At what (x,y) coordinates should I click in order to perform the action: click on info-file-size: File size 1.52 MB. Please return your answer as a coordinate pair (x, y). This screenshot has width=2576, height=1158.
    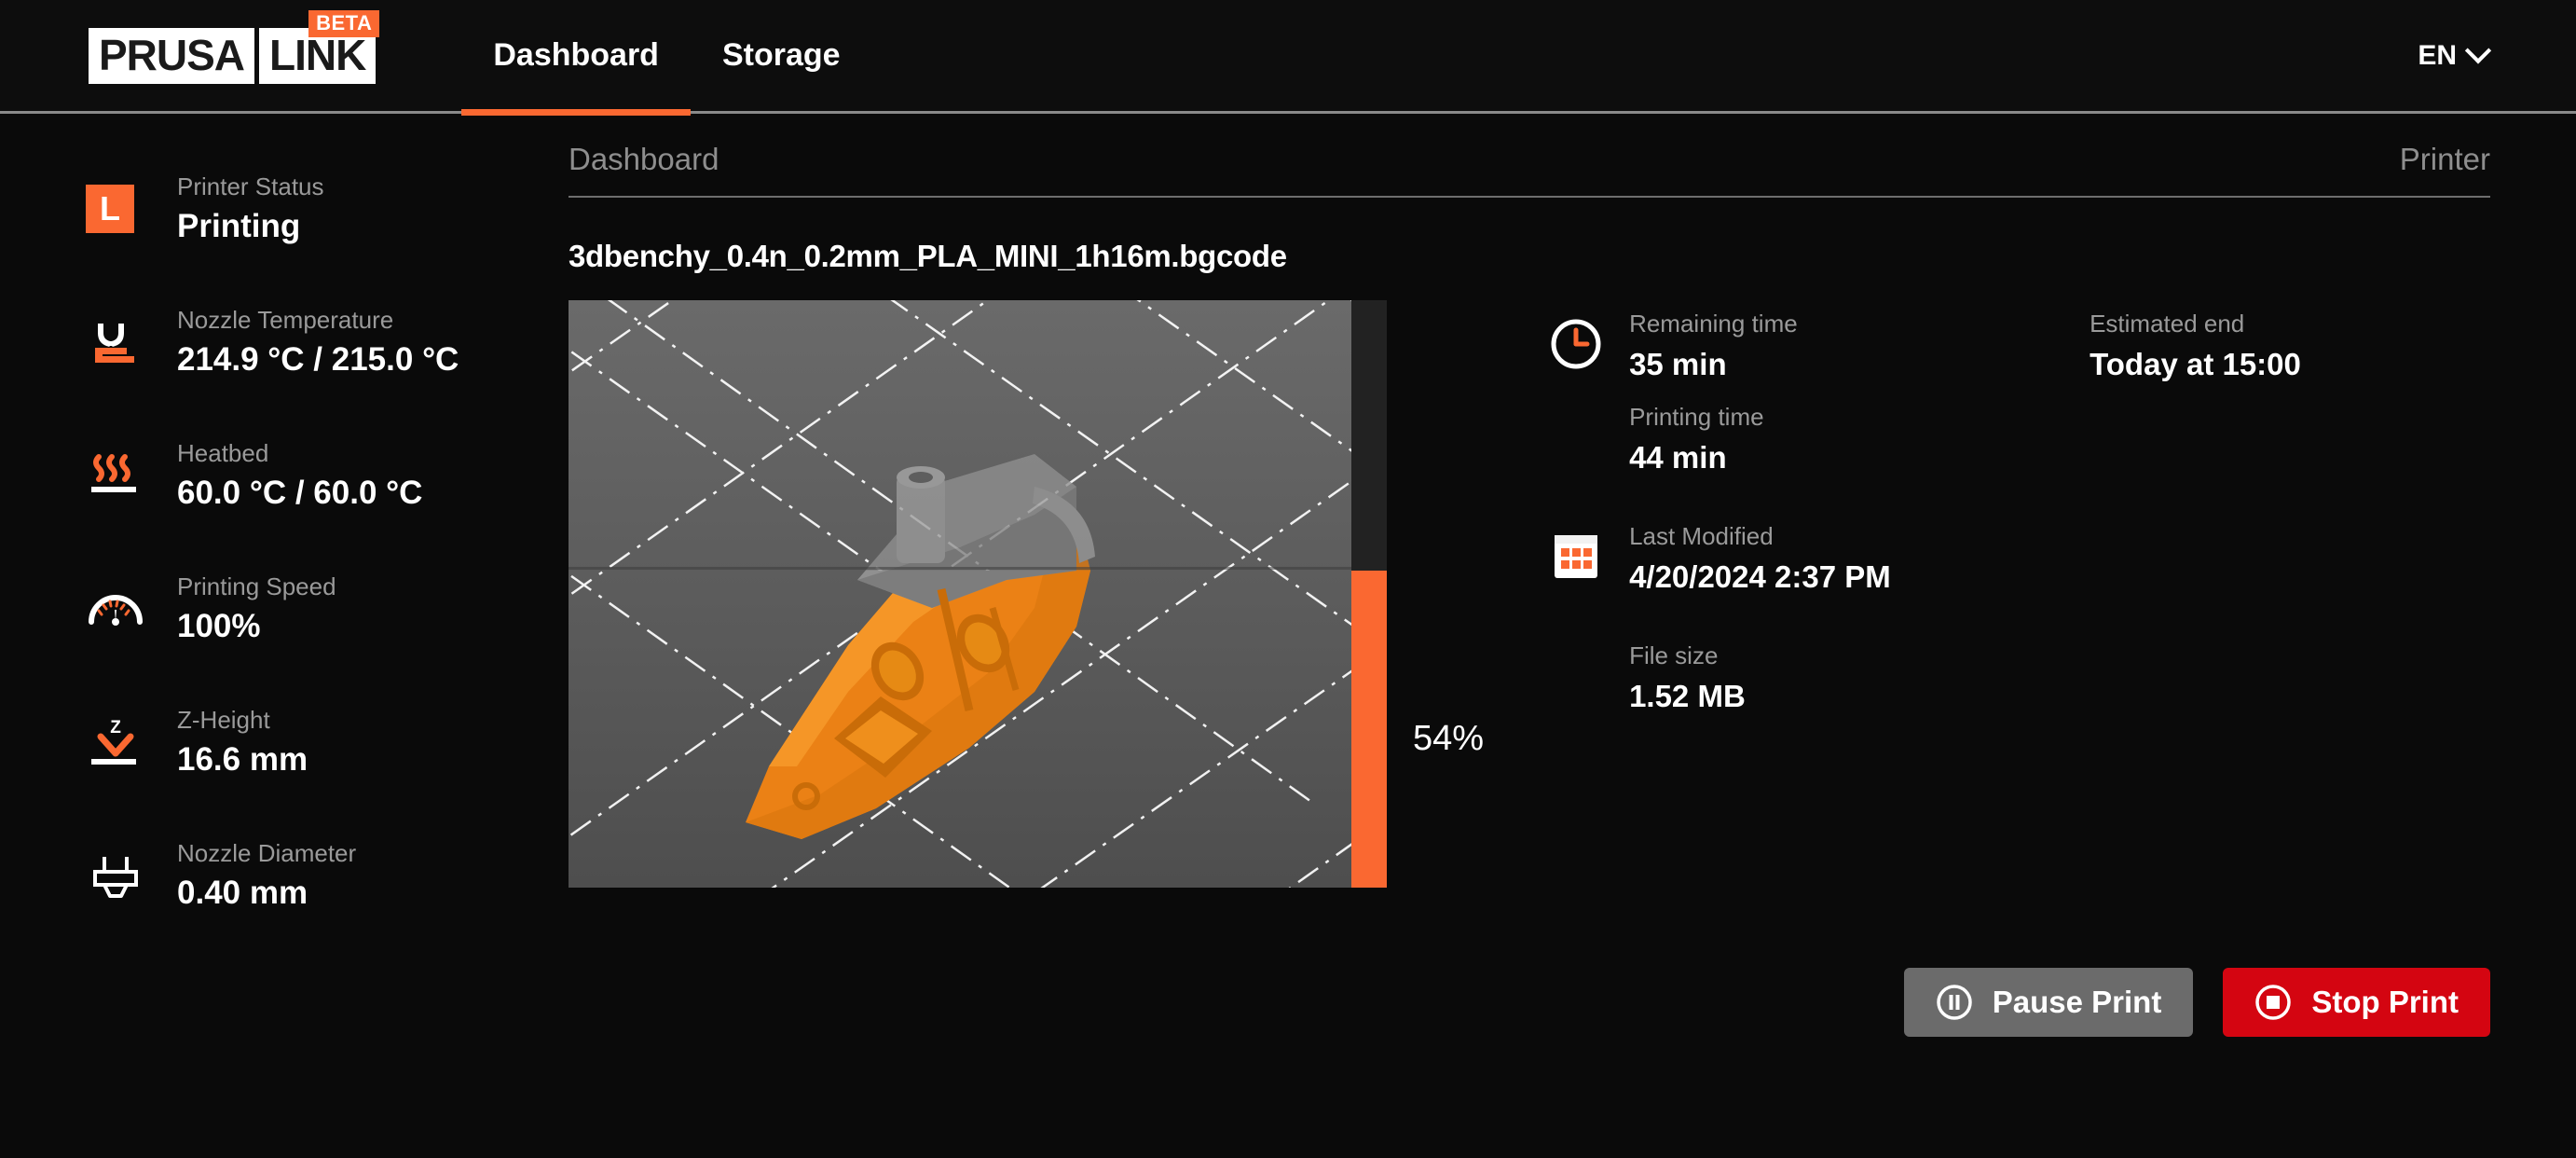
    Looking at the image, I should click on (1810, 678).